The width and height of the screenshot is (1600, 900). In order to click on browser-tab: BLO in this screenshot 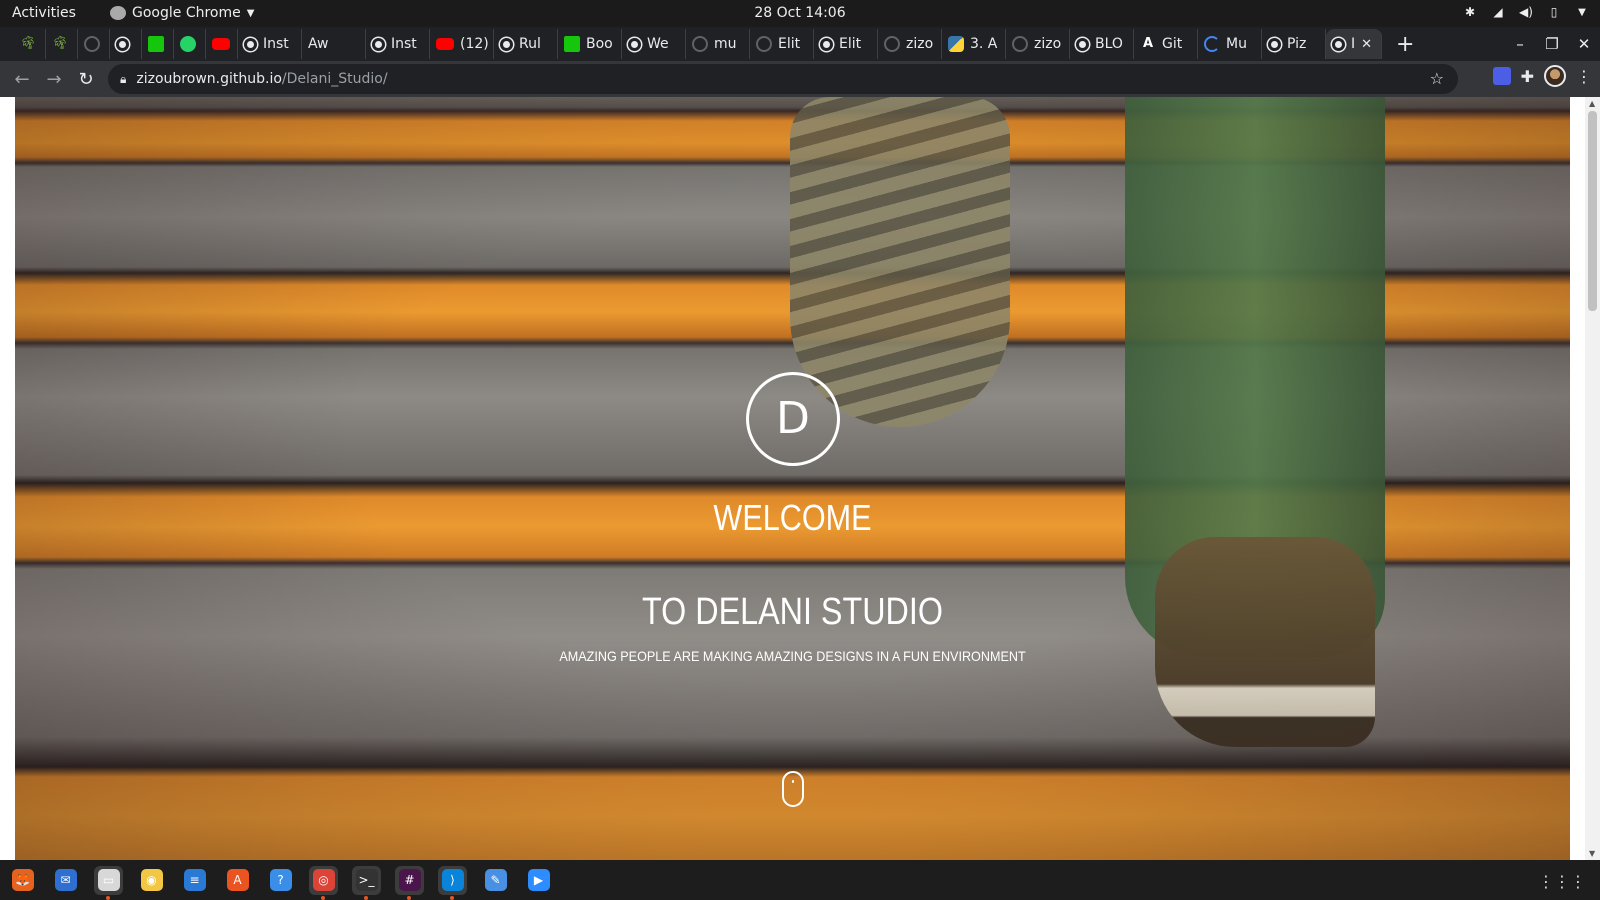, I will do `click(1102, 44)`.